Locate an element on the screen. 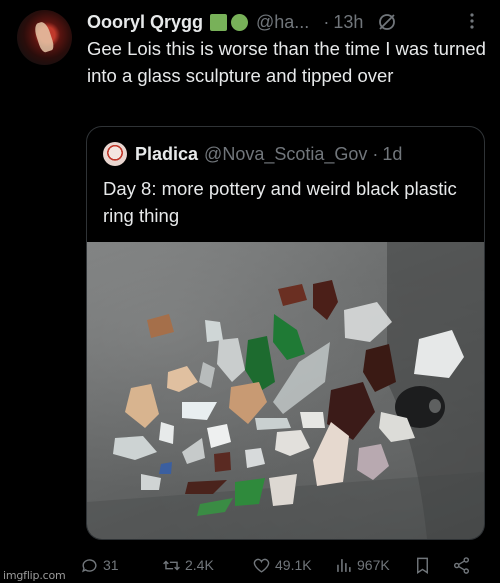 This screenshot has width=500, height=583. imgflip-watermark: imgflip.com is located at coordinates (34, 575).